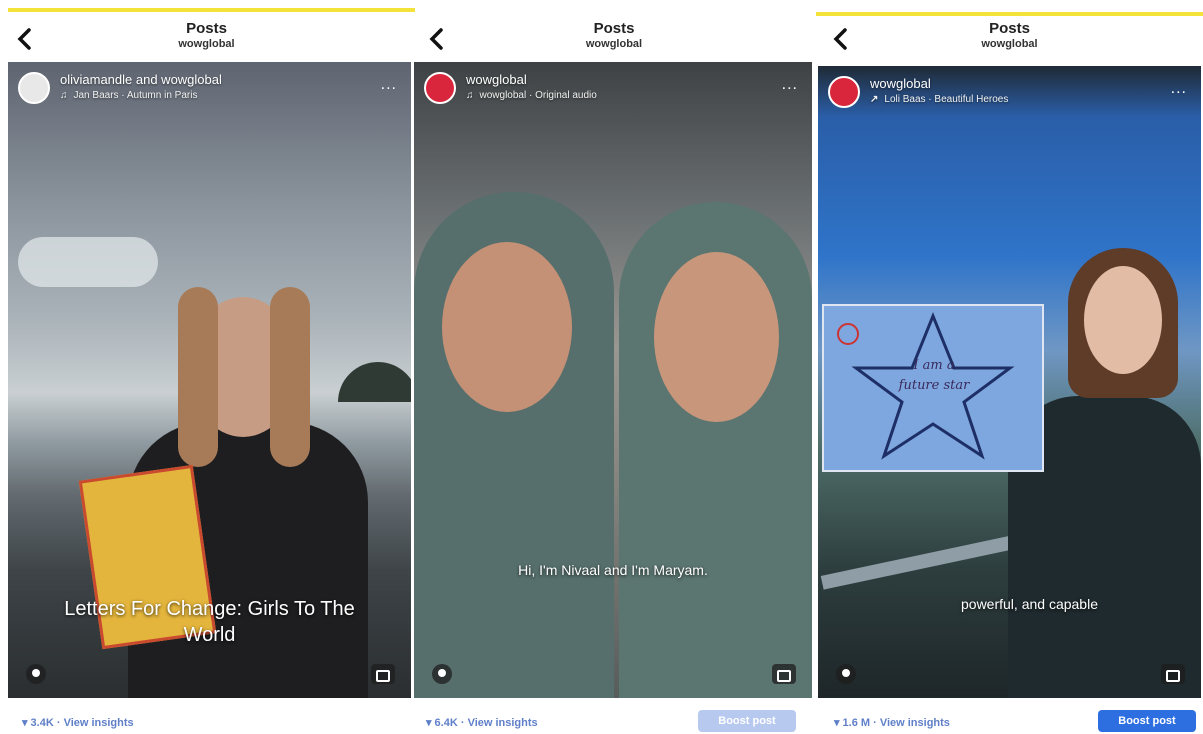  I want to click on audio-label: Loli Baas · Beautiful Heroes, so click(946, 99).